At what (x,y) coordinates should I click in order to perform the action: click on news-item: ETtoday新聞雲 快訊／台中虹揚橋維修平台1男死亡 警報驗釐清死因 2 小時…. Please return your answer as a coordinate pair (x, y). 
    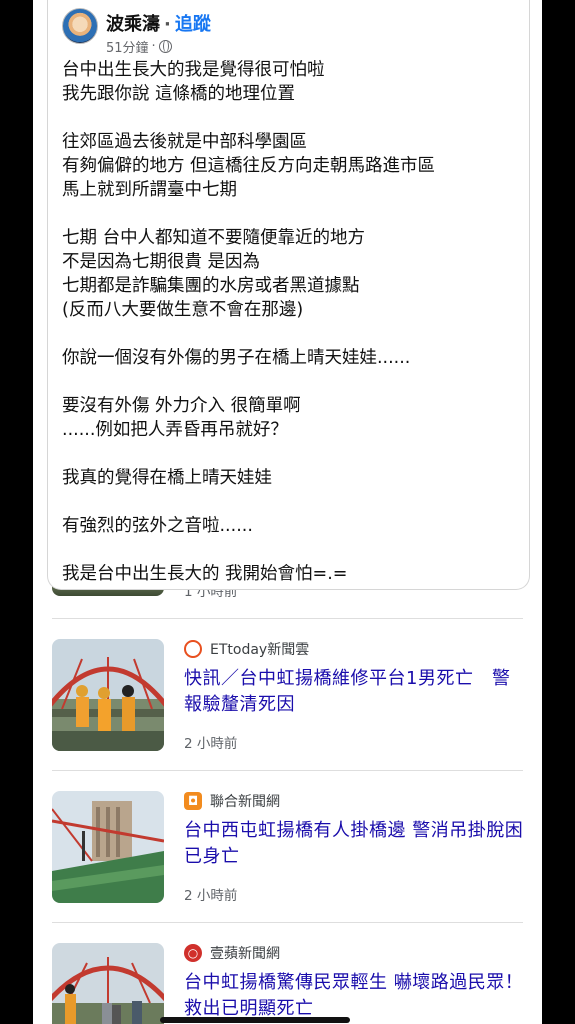
    Looking at the image, I should click on (287, 693).